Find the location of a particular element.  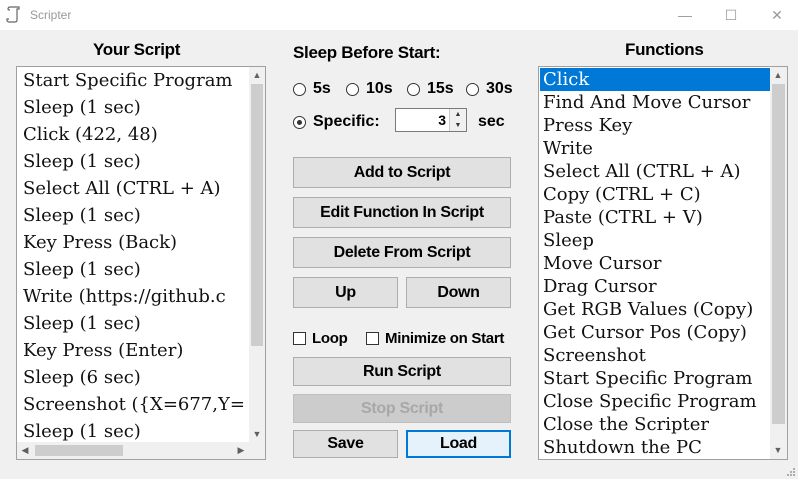

move-up-button: Up is located at coordinates (345, 292).